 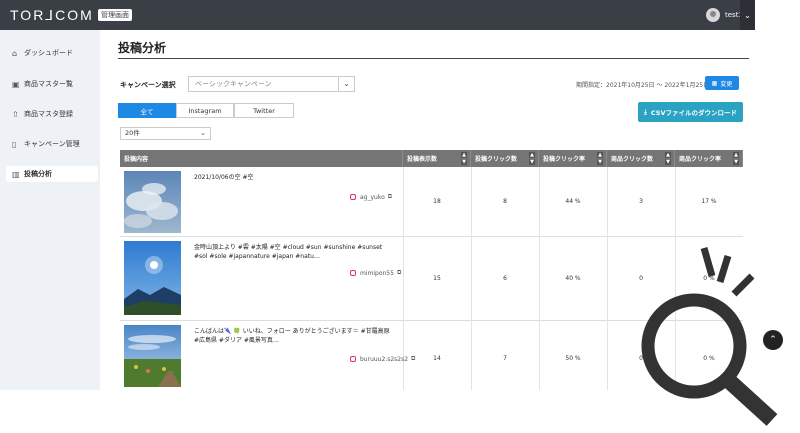 What do you see at coordinates (714, 83) in the screenshot?
I see `calendar-icon: ▦` at bounding box center [714, 83].